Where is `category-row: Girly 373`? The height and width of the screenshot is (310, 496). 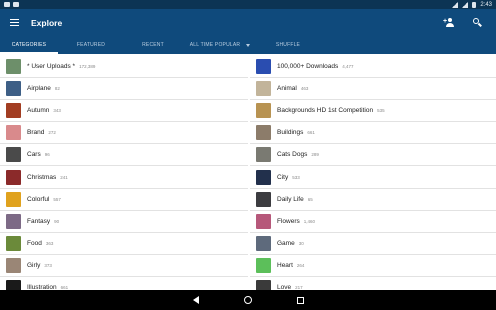
category-row: Girly 373 is located at coordinates (124, 266).